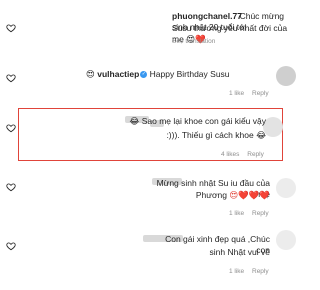 This screenshot has width=320, height=290. I want to click on comment-4-text-2: Phương 😍❤️❤️❤️, so click(215, 196).